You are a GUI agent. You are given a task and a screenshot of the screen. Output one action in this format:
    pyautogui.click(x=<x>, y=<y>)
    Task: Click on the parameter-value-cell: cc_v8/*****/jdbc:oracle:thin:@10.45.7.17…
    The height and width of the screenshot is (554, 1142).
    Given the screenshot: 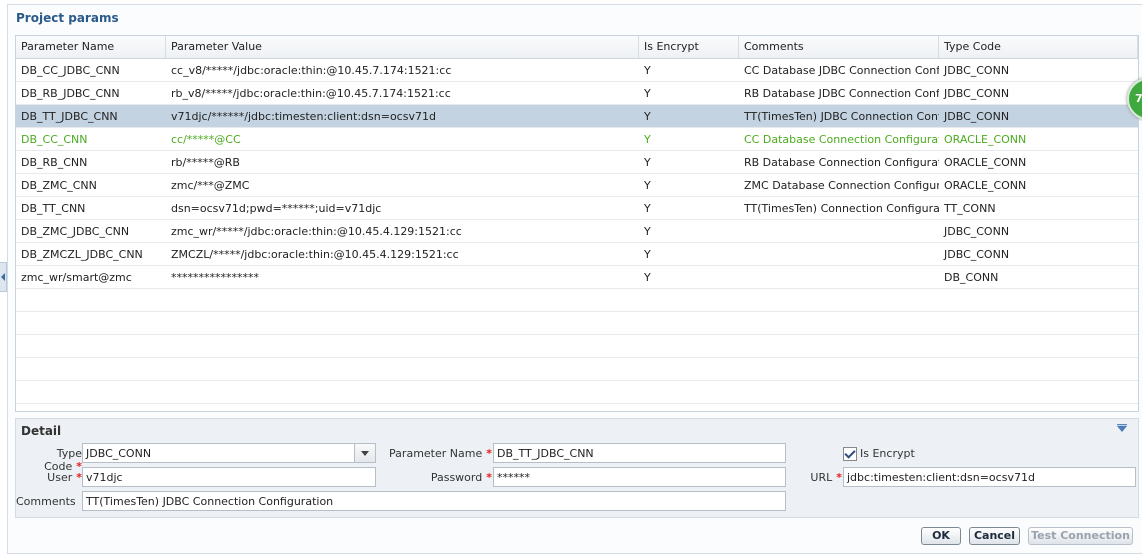 What is the action you would take?
    pyautogui.click(x=311, y=70)
    